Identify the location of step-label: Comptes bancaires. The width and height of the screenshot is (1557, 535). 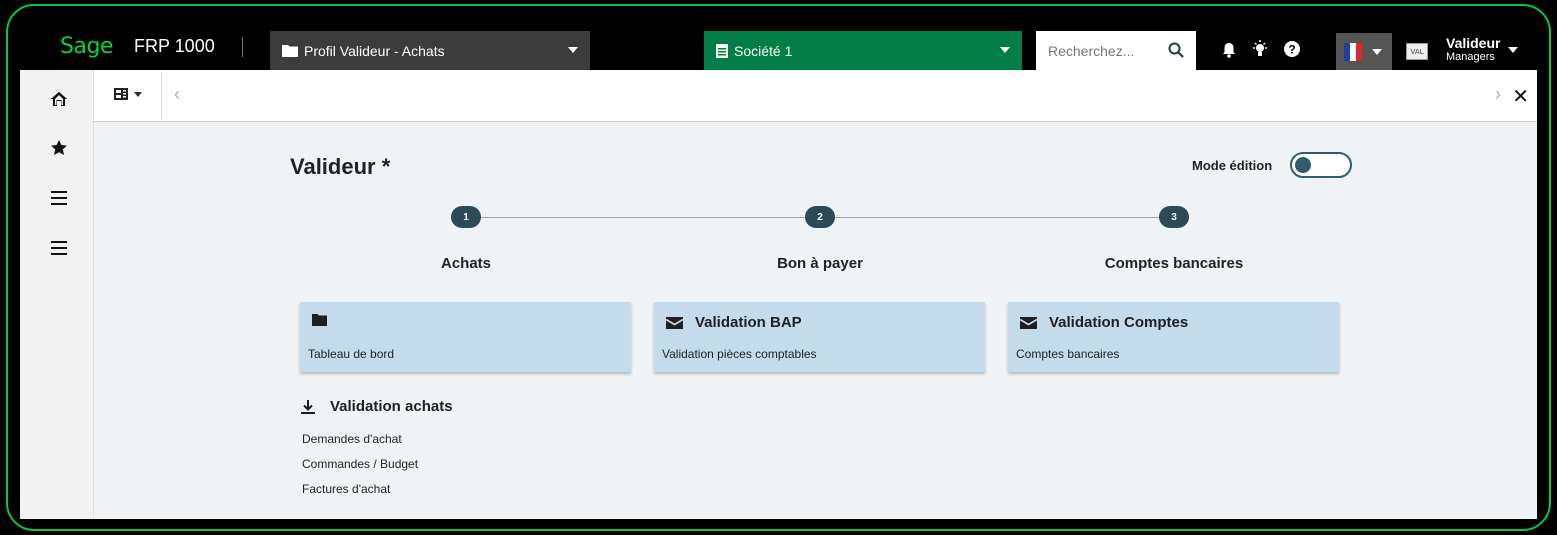
(1174, 263).